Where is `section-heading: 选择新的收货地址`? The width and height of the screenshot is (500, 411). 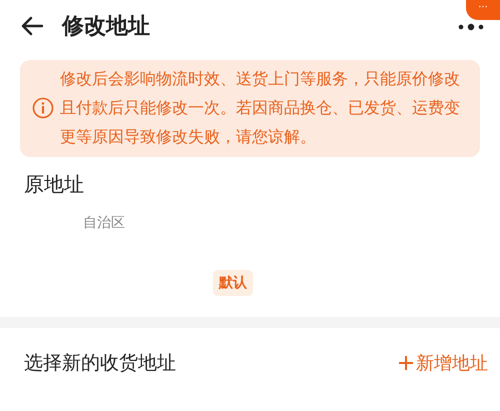 section-heading: 选择新的收货地址 is located at coordinates (100, 363).